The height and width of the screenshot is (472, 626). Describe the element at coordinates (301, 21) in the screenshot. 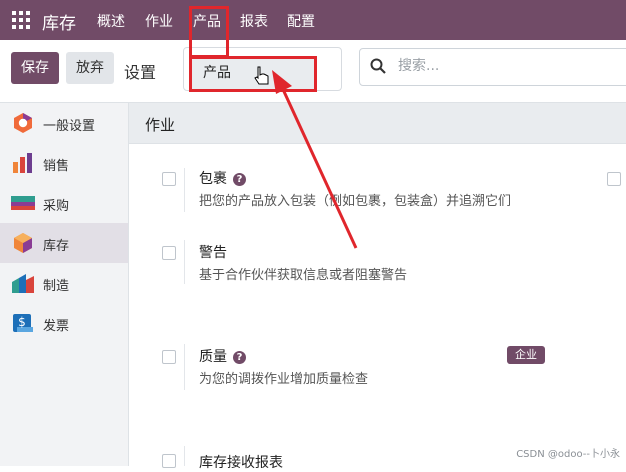

I see `menu-configuration: 配置` at that location.